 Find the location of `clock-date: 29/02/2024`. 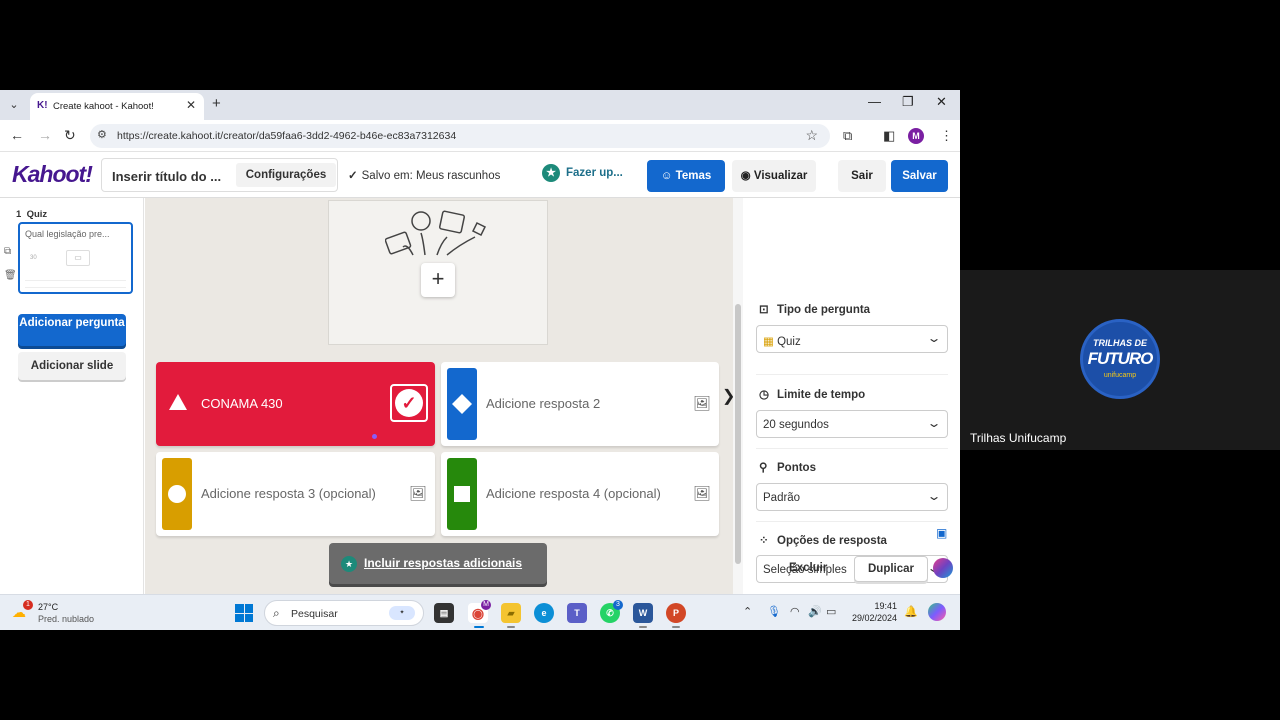

clock-date: 29/02/2024 is located at coordinates (874, 618).